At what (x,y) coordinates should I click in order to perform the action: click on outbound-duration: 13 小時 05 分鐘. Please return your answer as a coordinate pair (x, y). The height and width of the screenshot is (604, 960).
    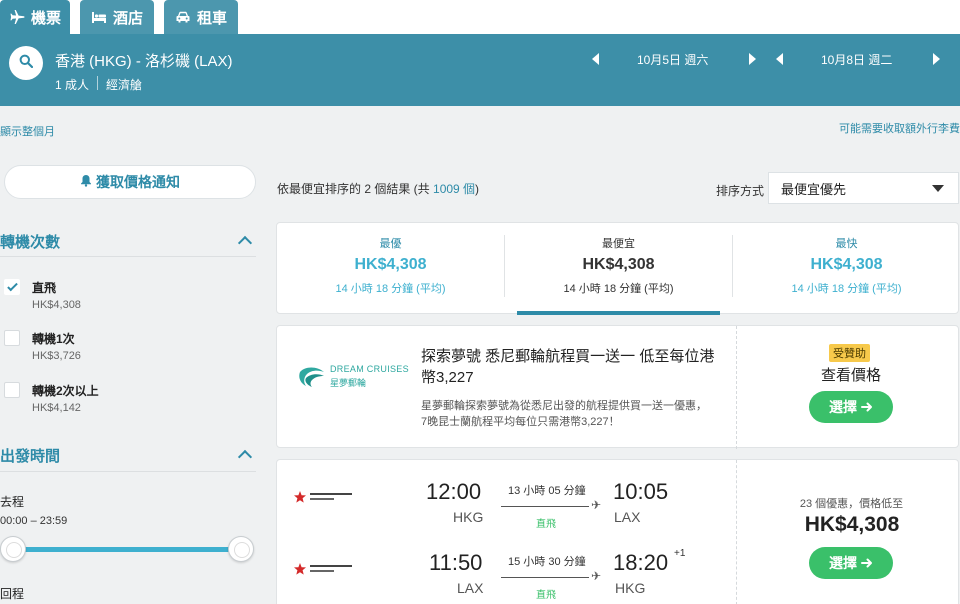
    Looking at the image, I should click on (547, 491).